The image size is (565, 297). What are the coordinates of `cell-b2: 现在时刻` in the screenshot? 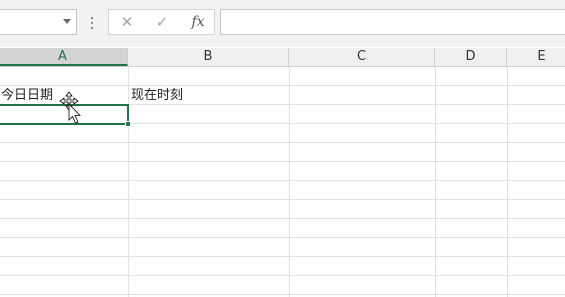 It's located at (157, 96).